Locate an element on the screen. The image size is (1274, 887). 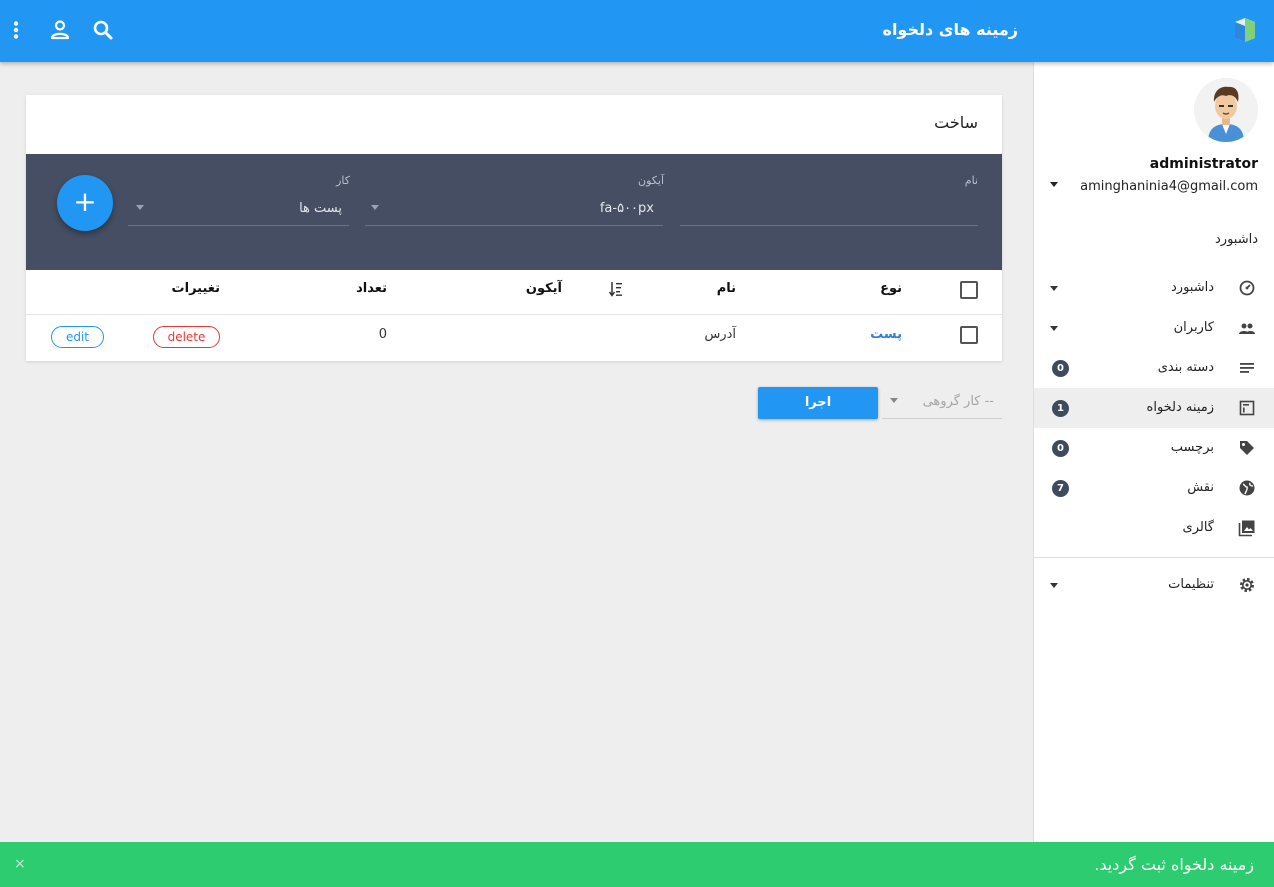
name-input is located at coordinates (830, 211).